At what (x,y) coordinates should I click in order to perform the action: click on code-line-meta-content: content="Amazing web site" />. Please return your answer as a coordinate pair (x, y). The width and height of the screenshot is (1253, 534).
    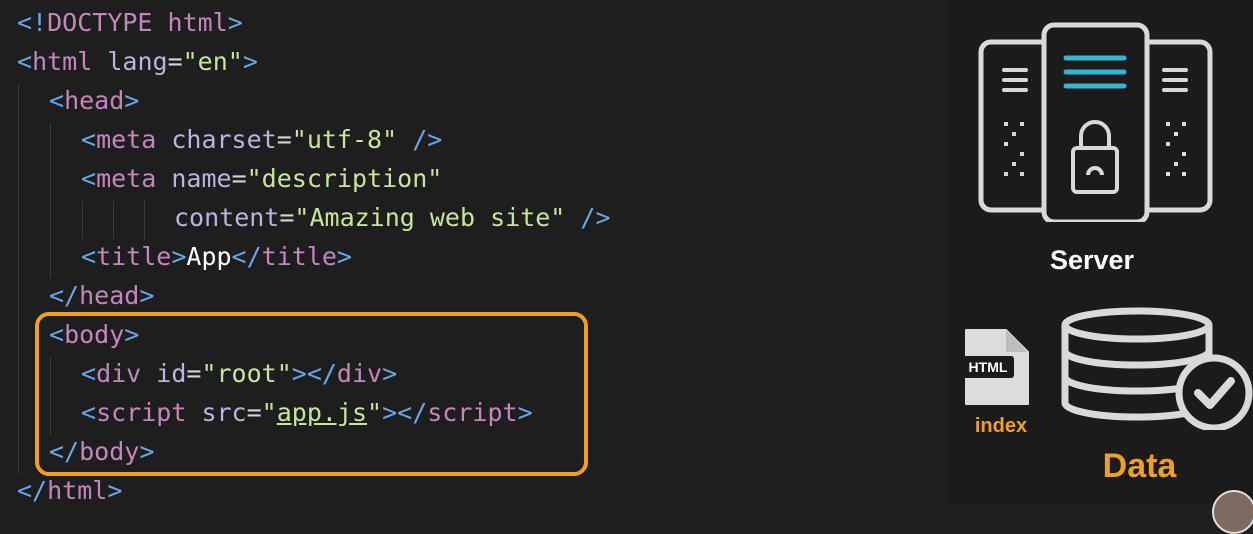
    Looking at the image, I should click on (392, 217).